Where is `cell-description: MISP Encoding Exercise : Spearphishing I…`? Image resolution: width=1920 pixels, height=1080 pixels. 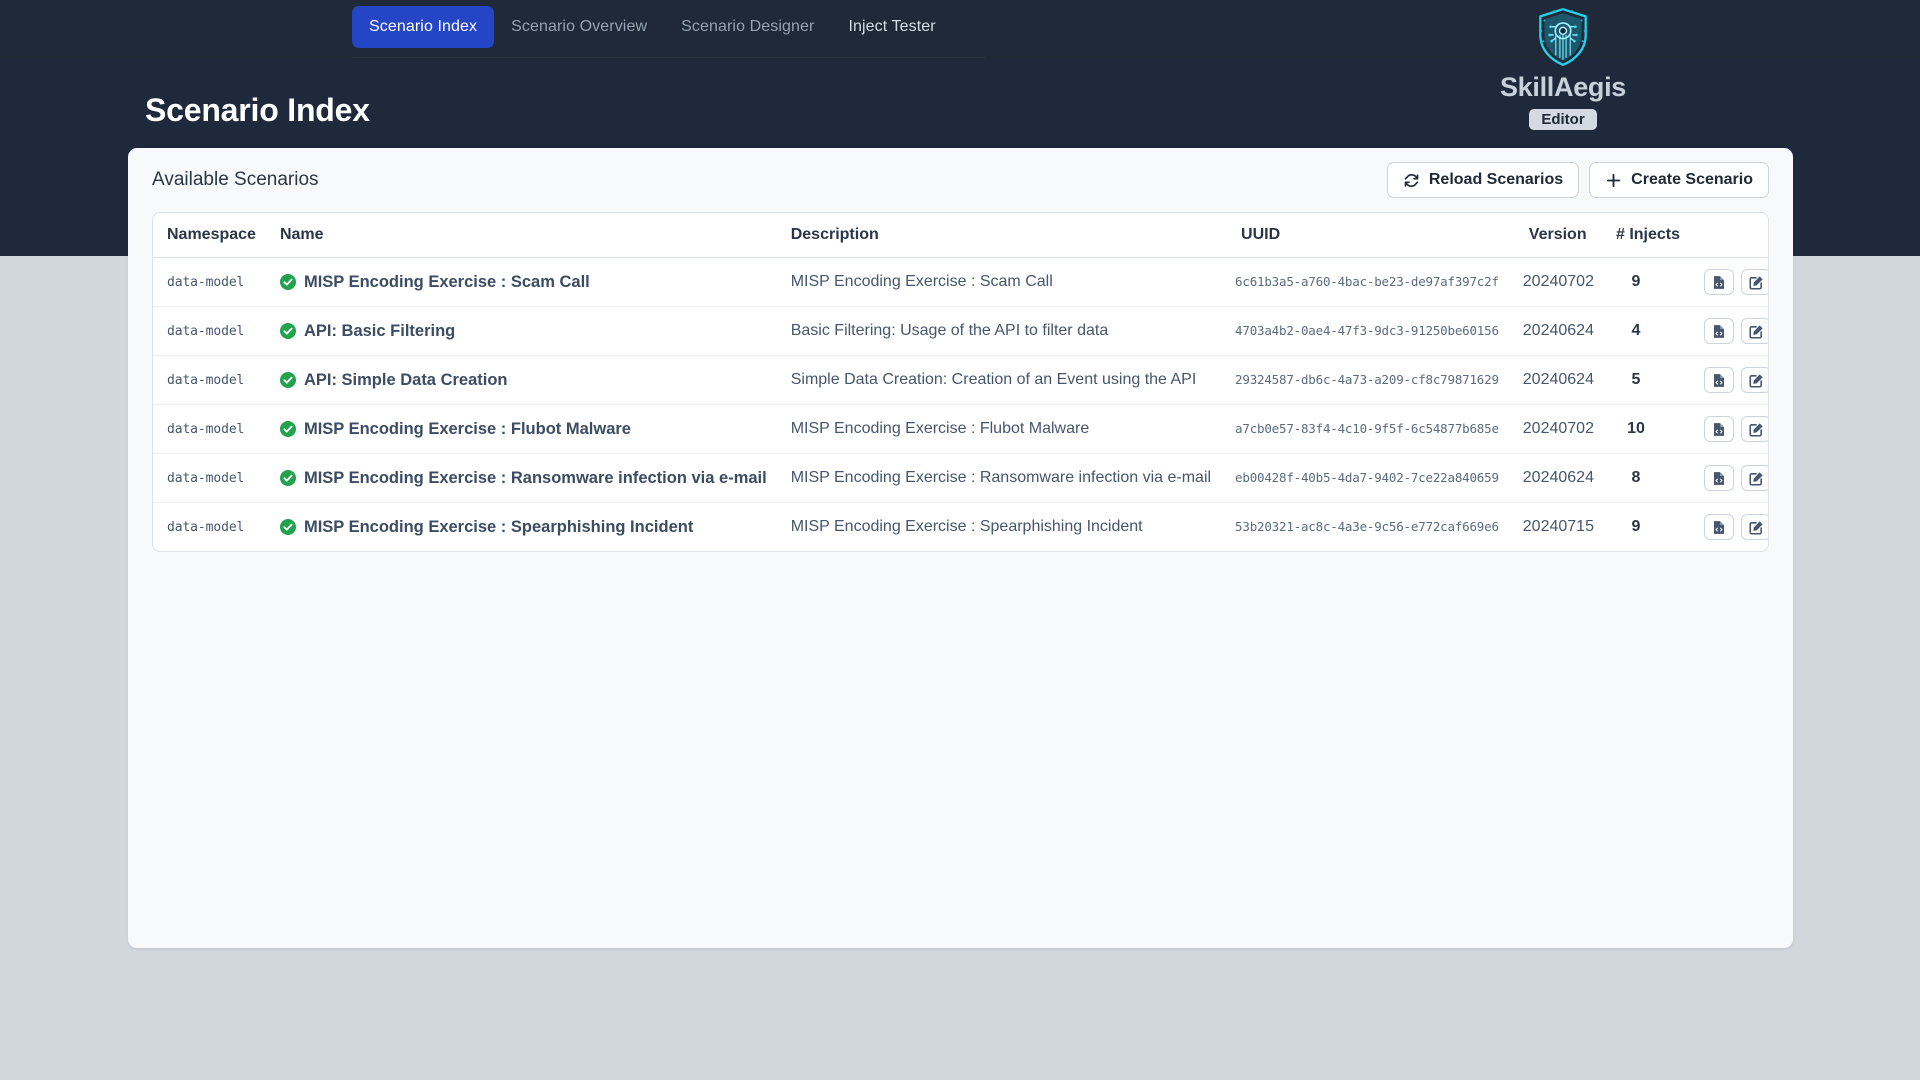
cell-description: MISP Encoding Exercise : Spearphishing I… is located at coordinates (966, 526).